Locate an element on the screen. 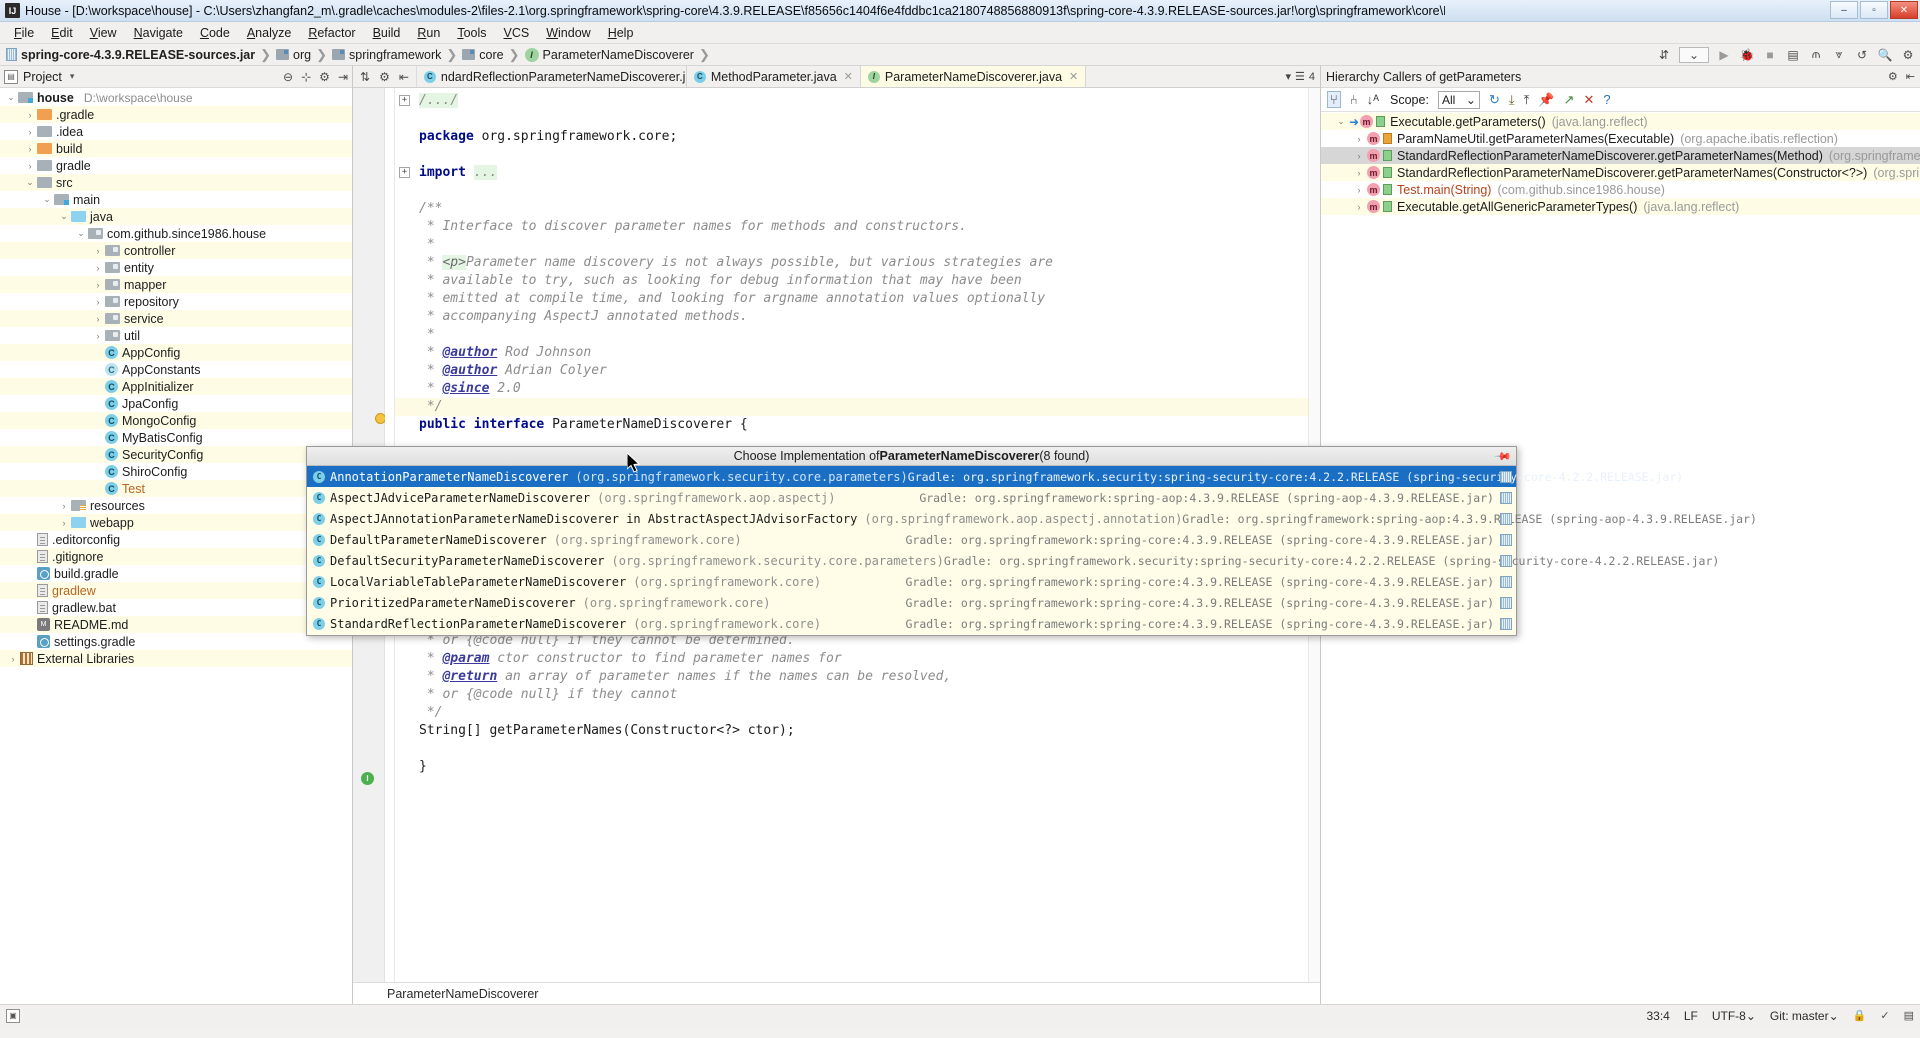 Image resolution: width=1920 pixels, height=1038 pixels. caret-position: 33:4 is located at coordinates (1657, 1016).